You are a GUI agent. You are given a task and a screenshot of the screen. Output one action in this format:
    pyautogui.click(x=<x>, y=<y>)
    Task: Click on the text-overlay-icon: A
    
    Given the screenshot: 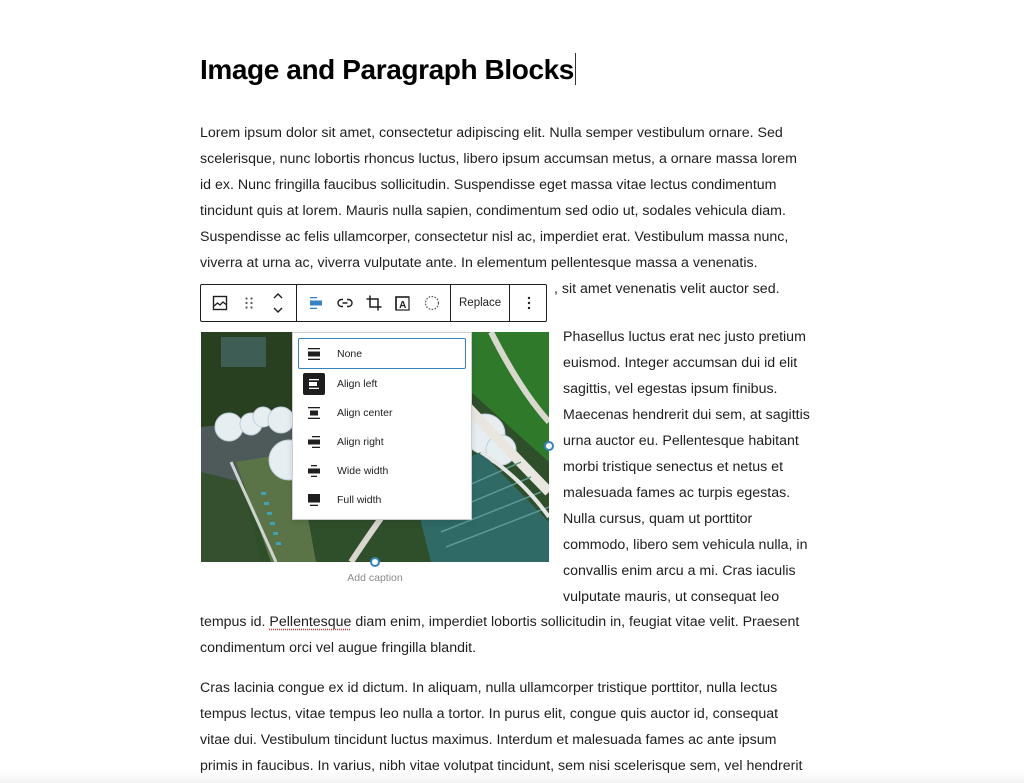 What is the action you would take?
    pyautogui.click(x=402, y=303)
    